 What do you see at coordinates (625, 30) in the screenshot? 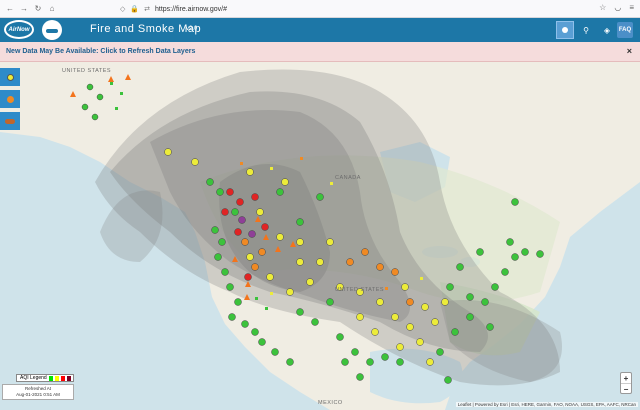
I see `faq-button: FAQ` at bounding box center [625, 30].